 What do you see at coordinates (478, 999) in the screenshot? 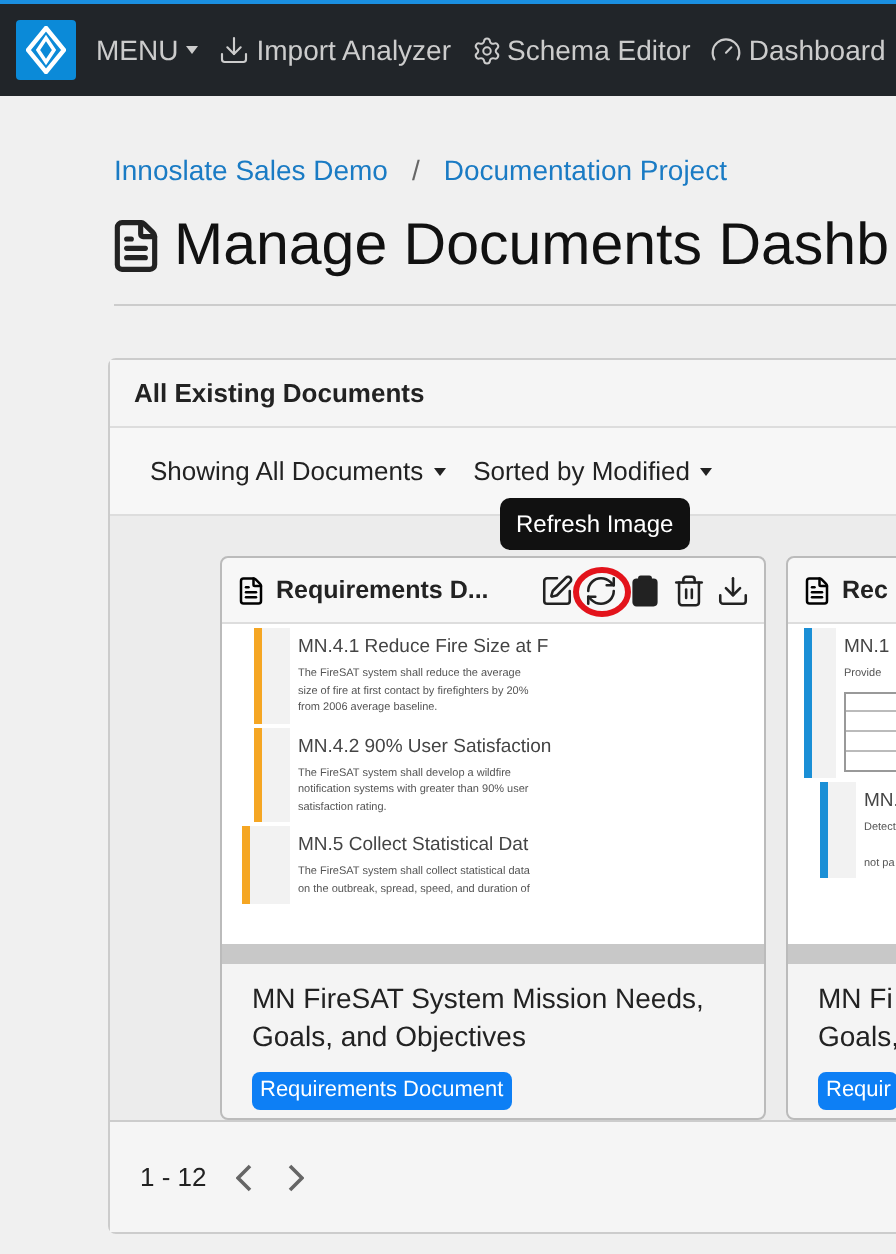
I see `document-name: MN FireSAT System Mission Needs,` at bounding box center [478, 999].